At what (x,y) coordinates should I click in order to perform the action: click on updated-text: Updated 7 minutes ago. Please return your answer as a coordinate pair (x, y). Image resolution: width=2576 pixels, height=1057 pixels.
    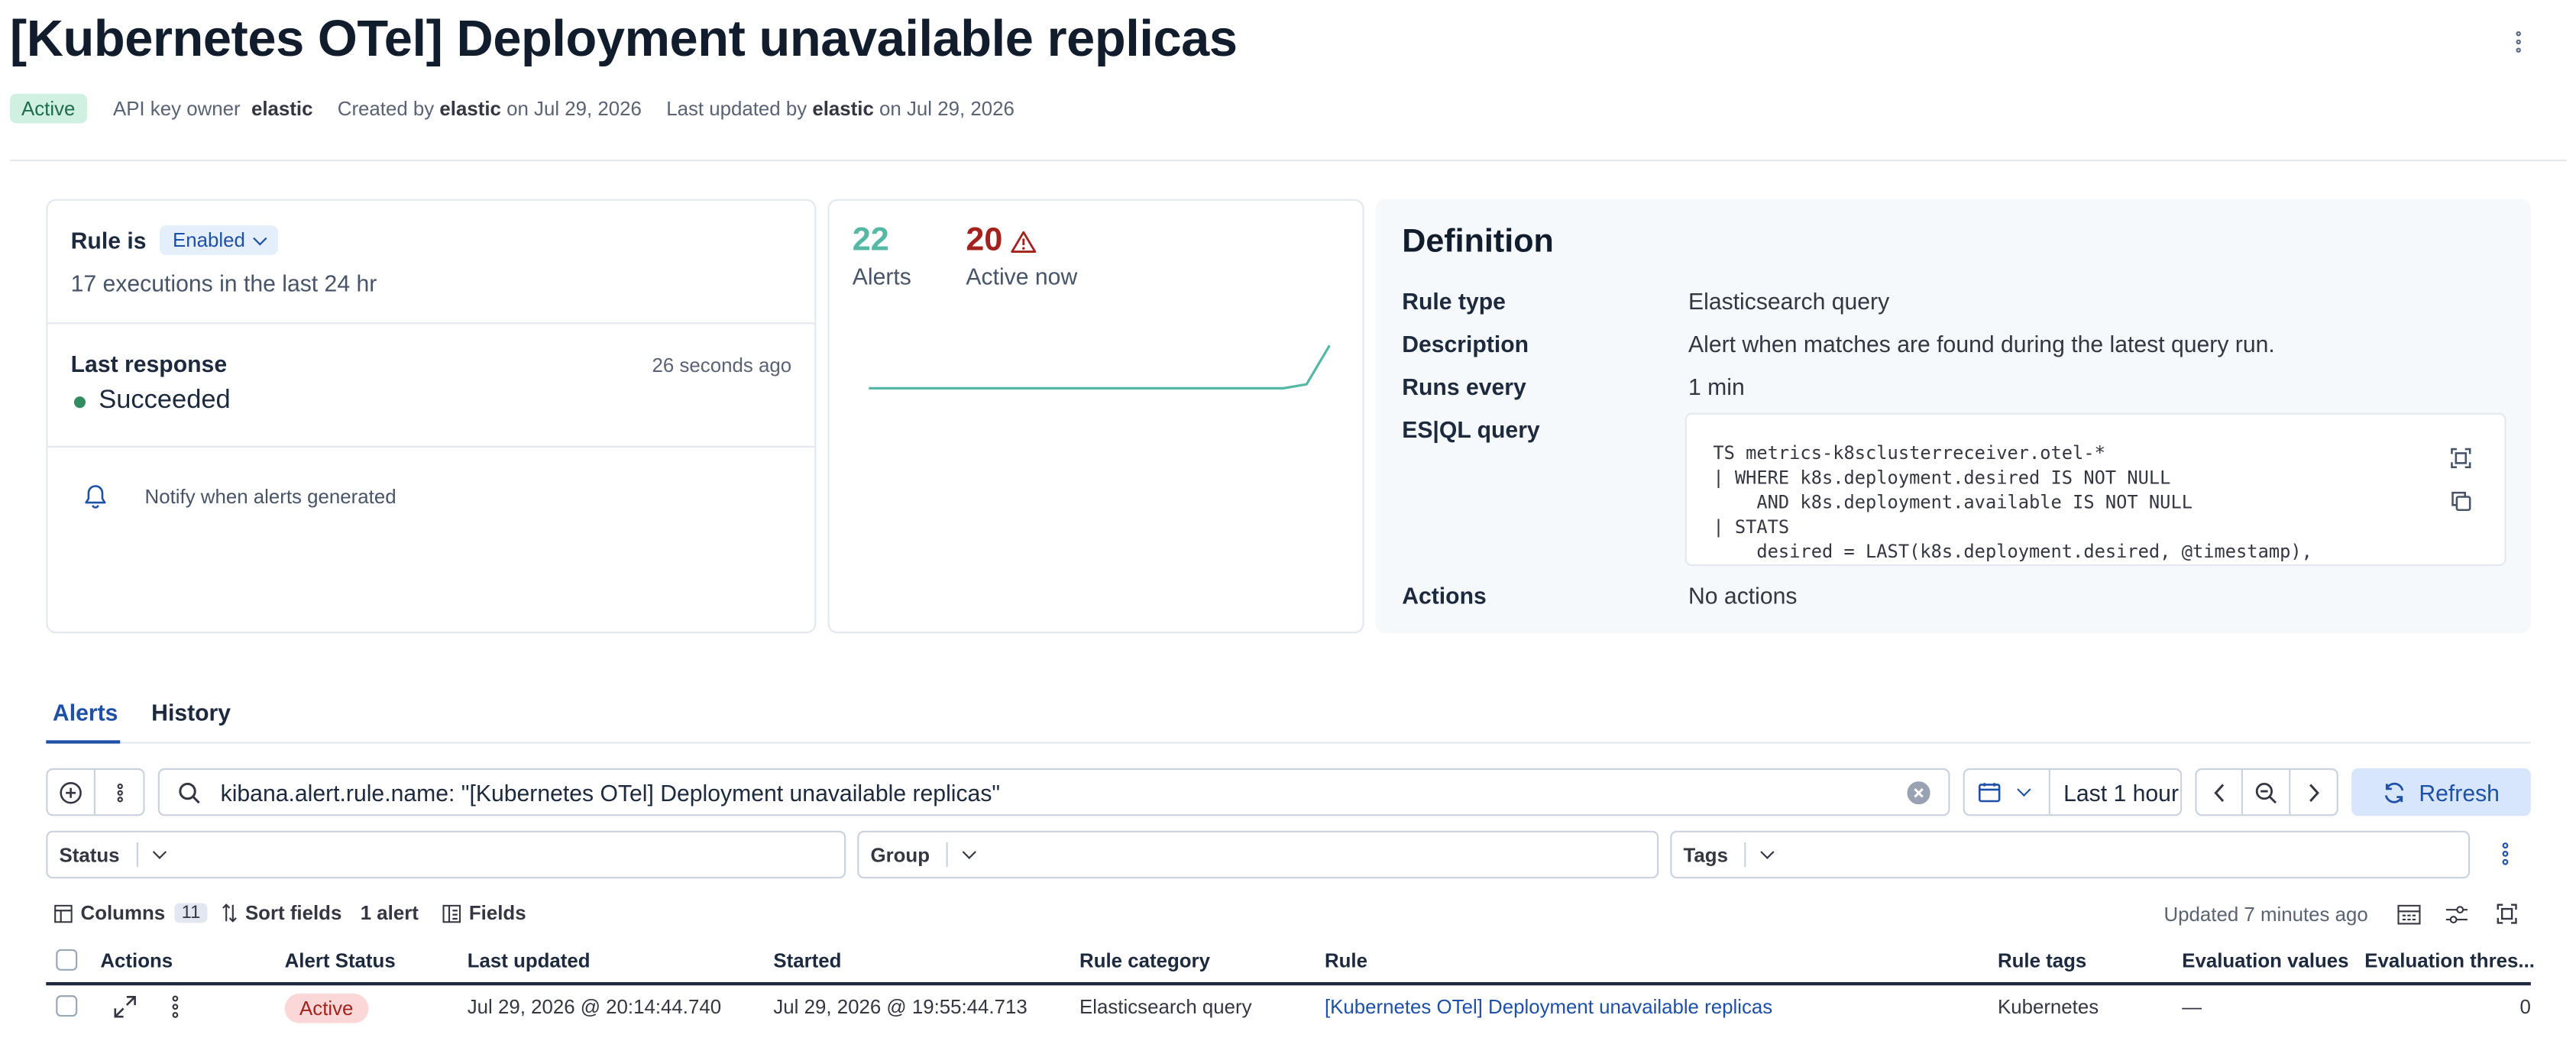
    Looking at the image, I should click on (2265, 915).